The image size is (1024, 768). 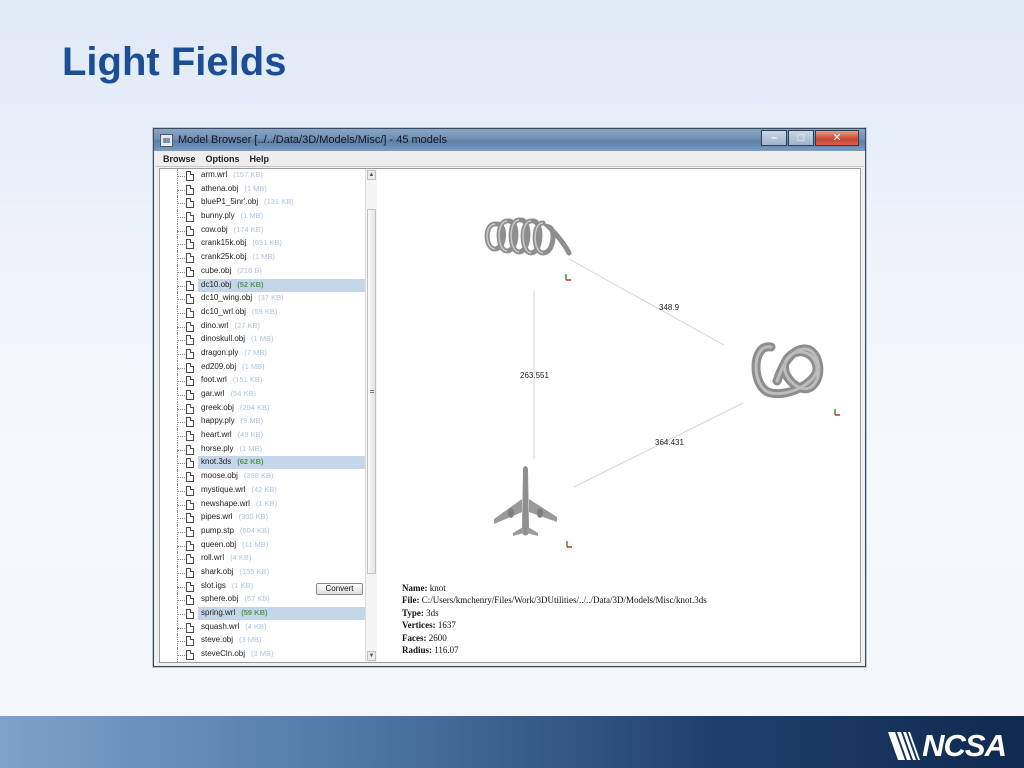 I want to click on minimize-button: –, so click(x=774, y=138).